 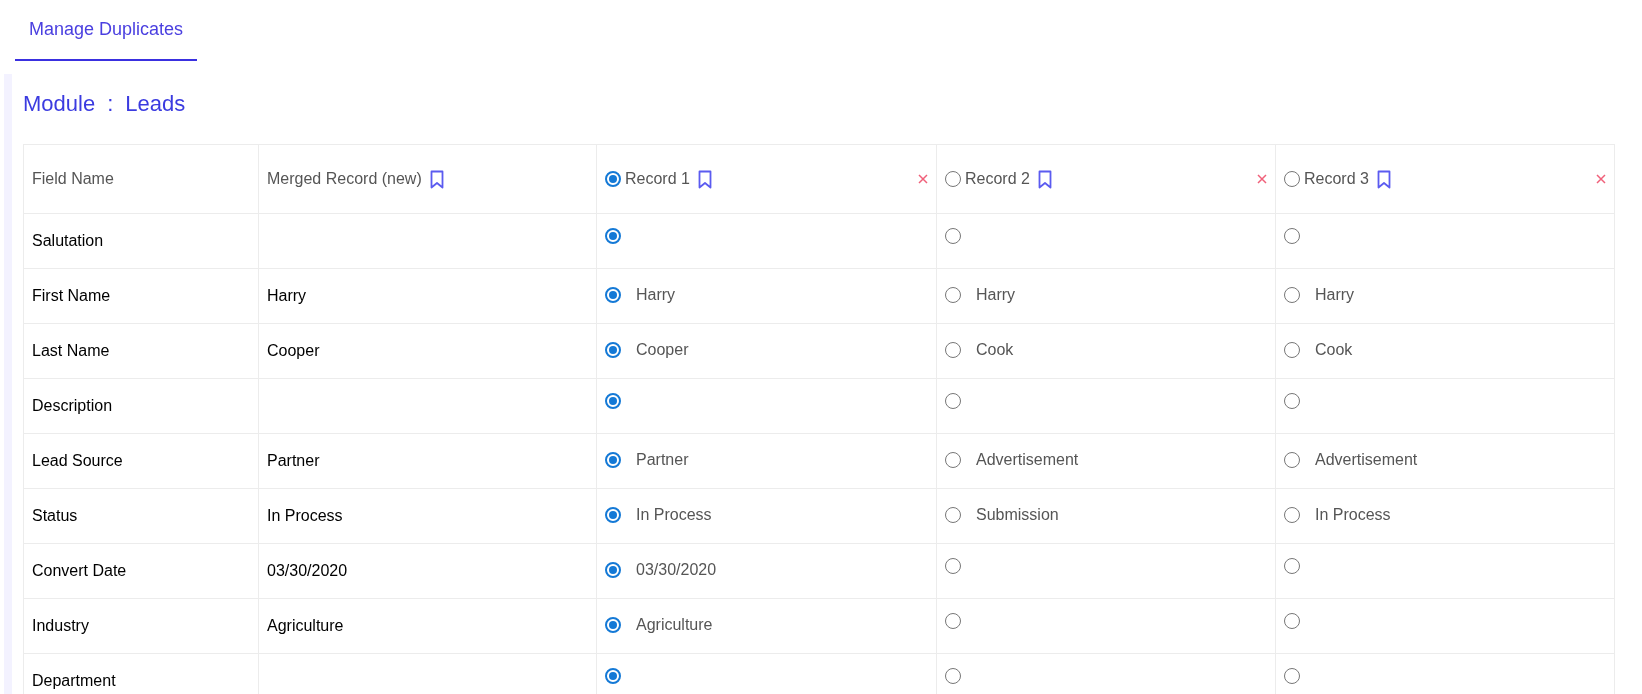 What do you see at coordinates (71, 295) in the screenshot?
I see `field-name: First Name` at bounding box center [71, 295].